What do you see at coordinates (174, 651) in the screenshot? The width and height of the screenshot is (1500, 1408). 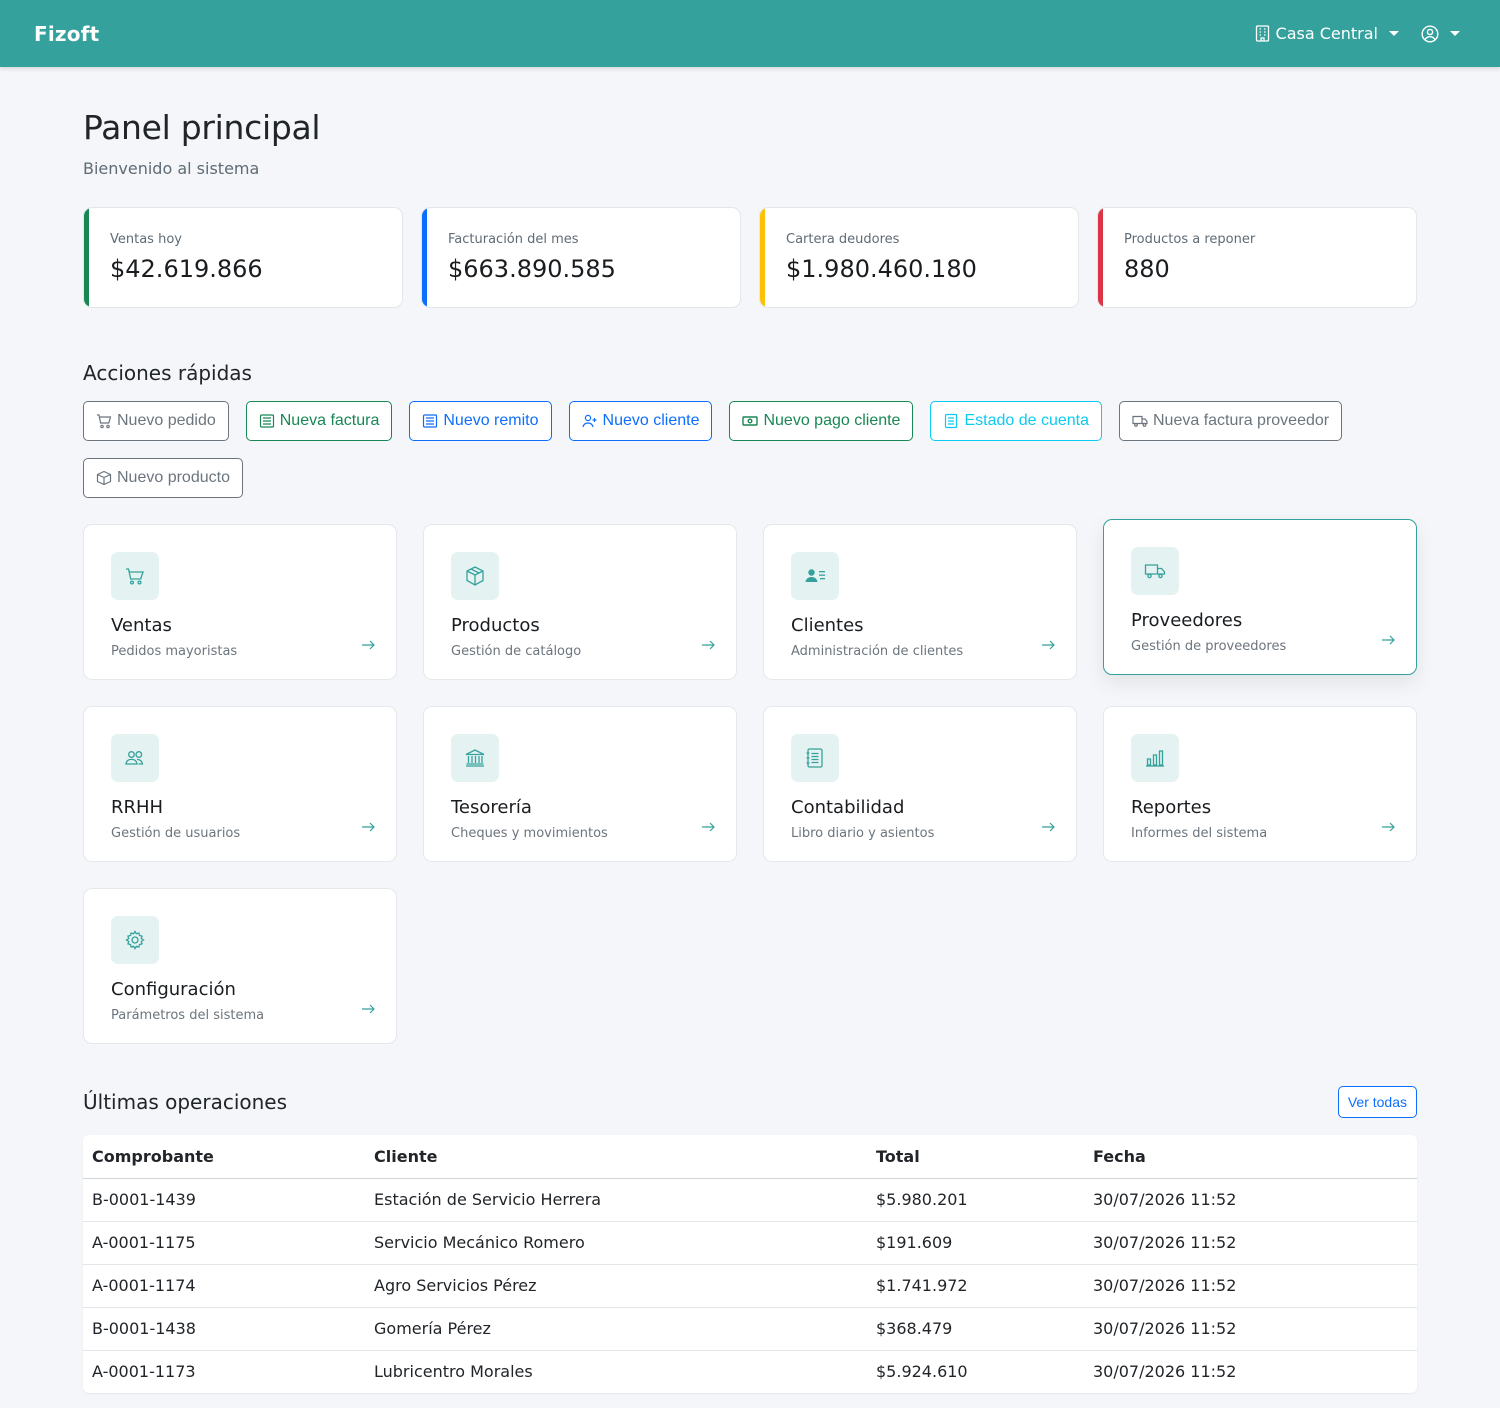 I see `module-subtitle: Pedidos mayoristas` at bounding box center [174, 651].